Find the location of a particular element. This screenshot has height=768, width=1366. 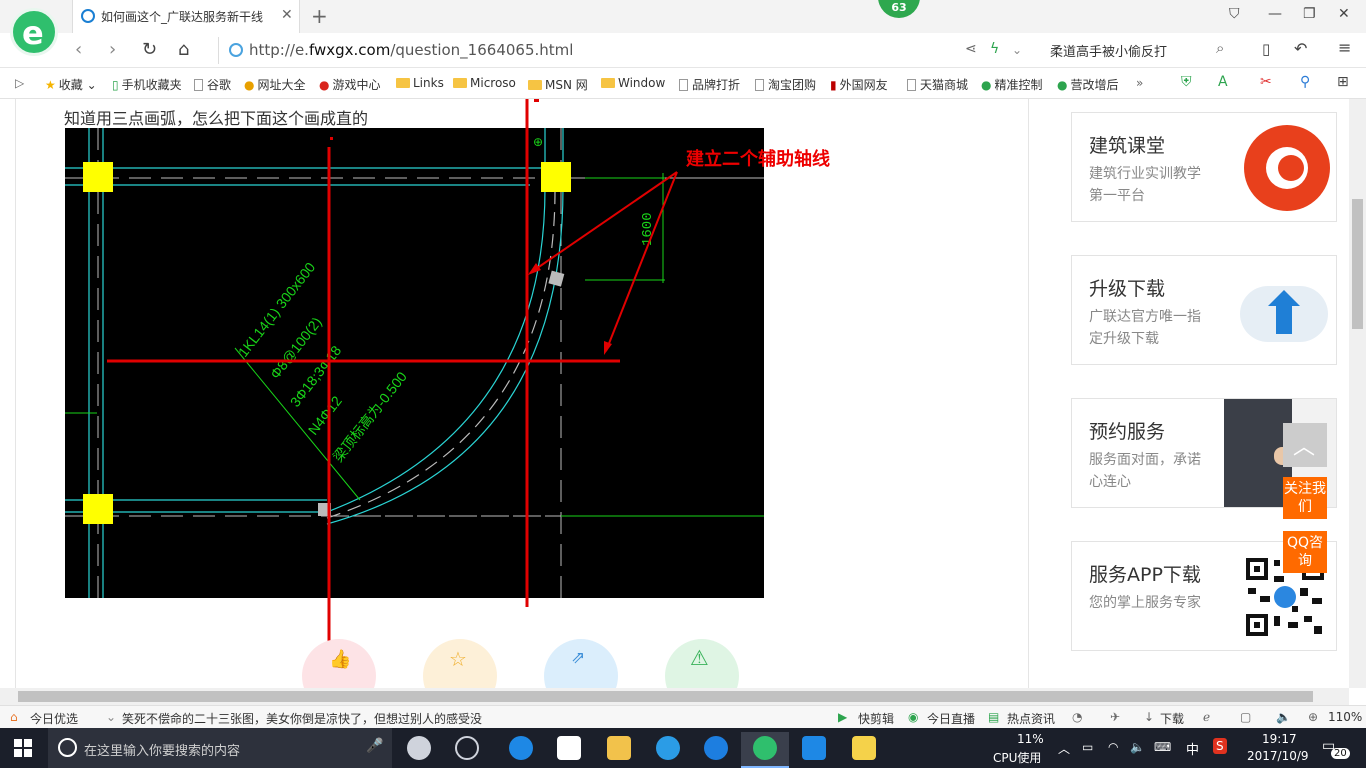

bookmark-links: Links is located at coordinates (420, 83).